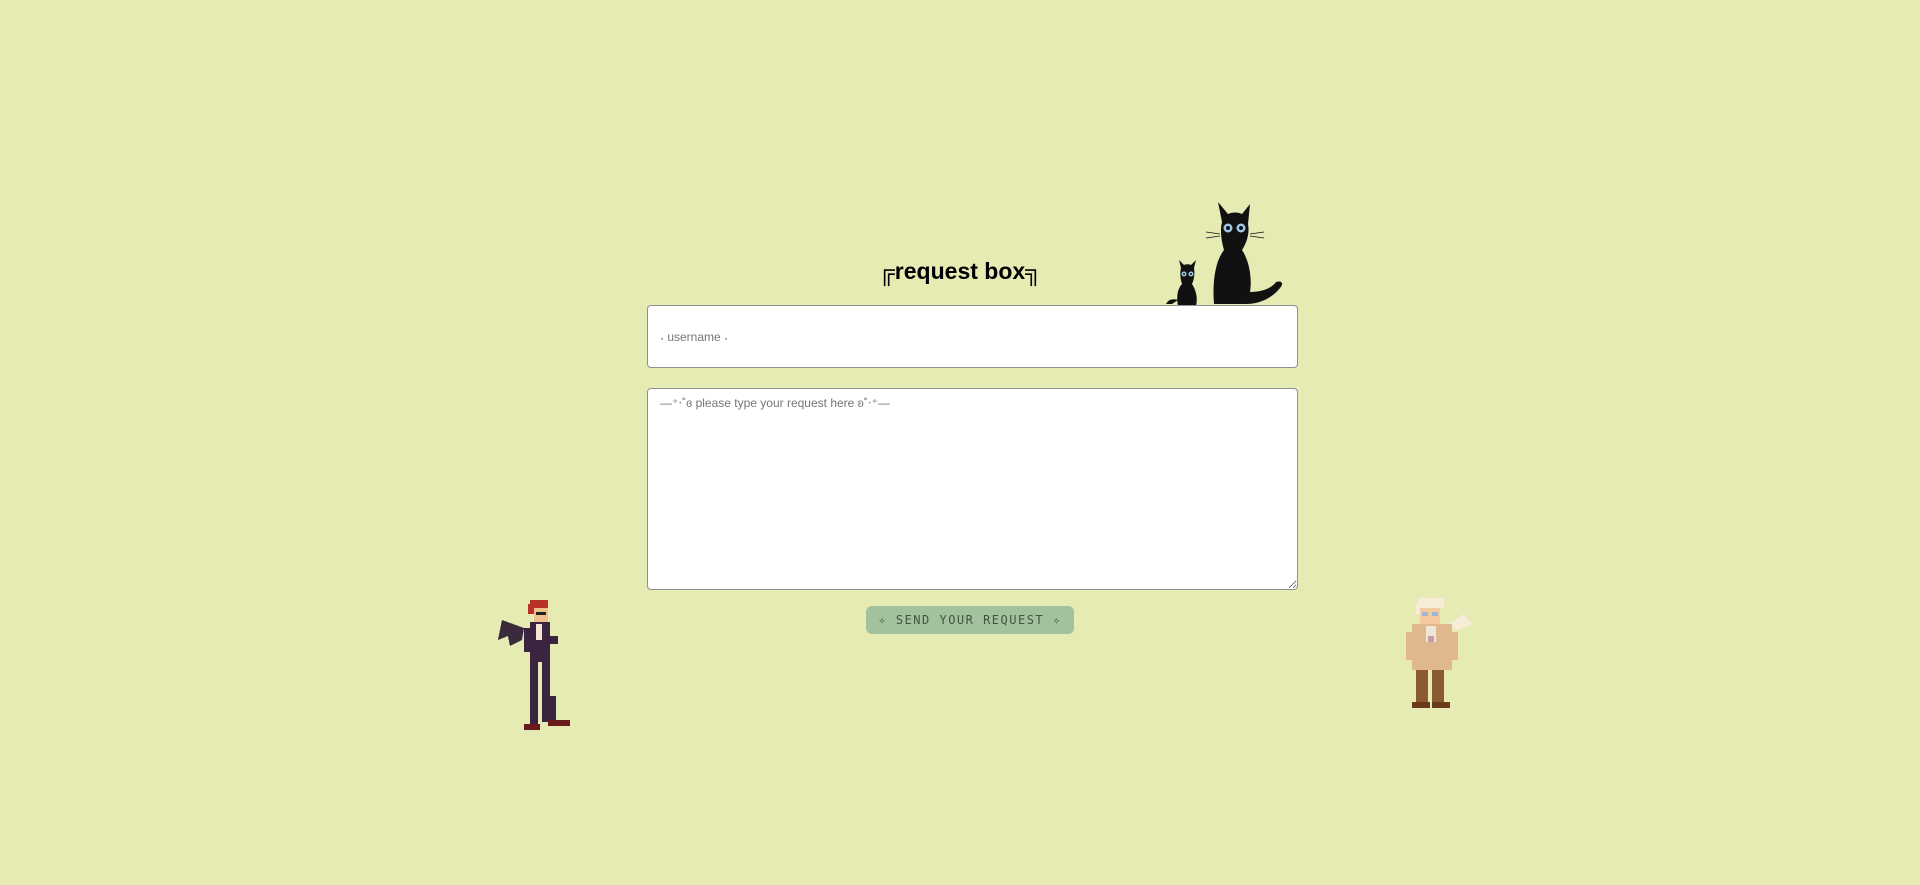 This screenshot has width=1920, height=885. What do you see at coordinates (1439, 653) in the screenshot?
I see `angel-character-sprite` at bounding box center [1439, 653].